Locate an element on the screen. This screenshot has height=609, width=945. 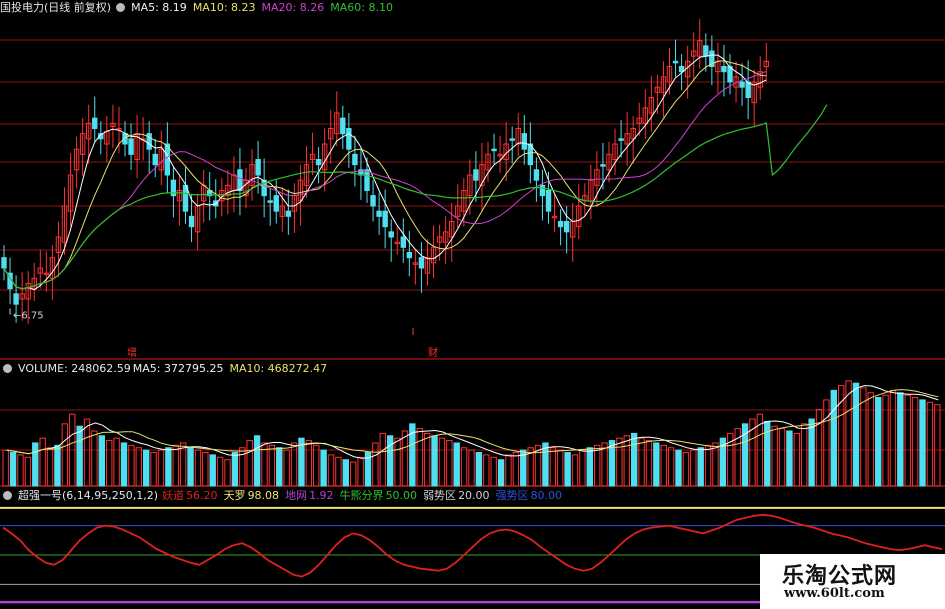
yaodao-value: 56.20 is located at coordinates (202, 495).